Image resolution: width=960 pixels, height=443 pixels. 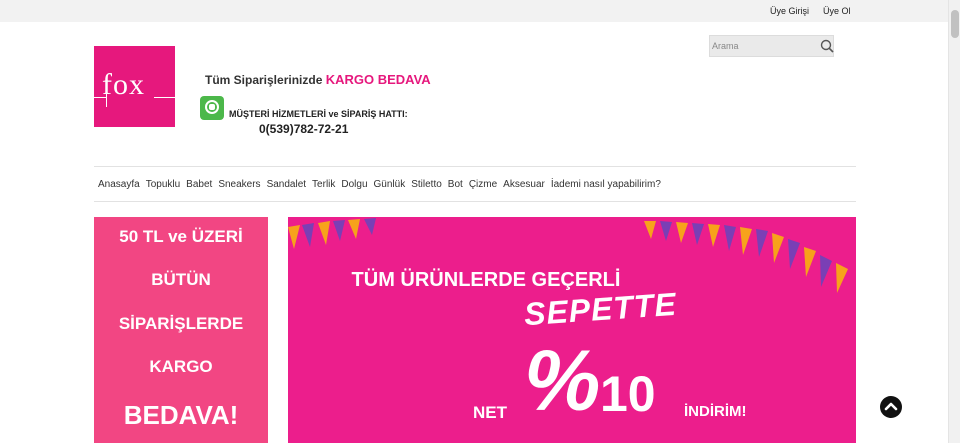 I want to click on top-bar: Üye Girişi Üye Ol, so click(x=474, y=11).